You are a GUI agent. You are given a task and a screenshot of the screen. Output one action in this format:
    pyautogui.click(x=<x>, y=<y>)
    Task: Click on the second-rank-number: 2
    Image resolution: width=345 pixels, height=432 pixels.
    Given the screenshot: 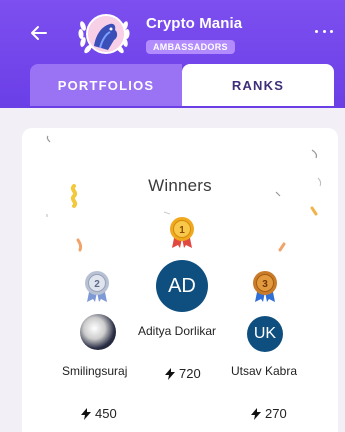 What is the action you would take?
    pyautogui.click(x=97, y=284)
    